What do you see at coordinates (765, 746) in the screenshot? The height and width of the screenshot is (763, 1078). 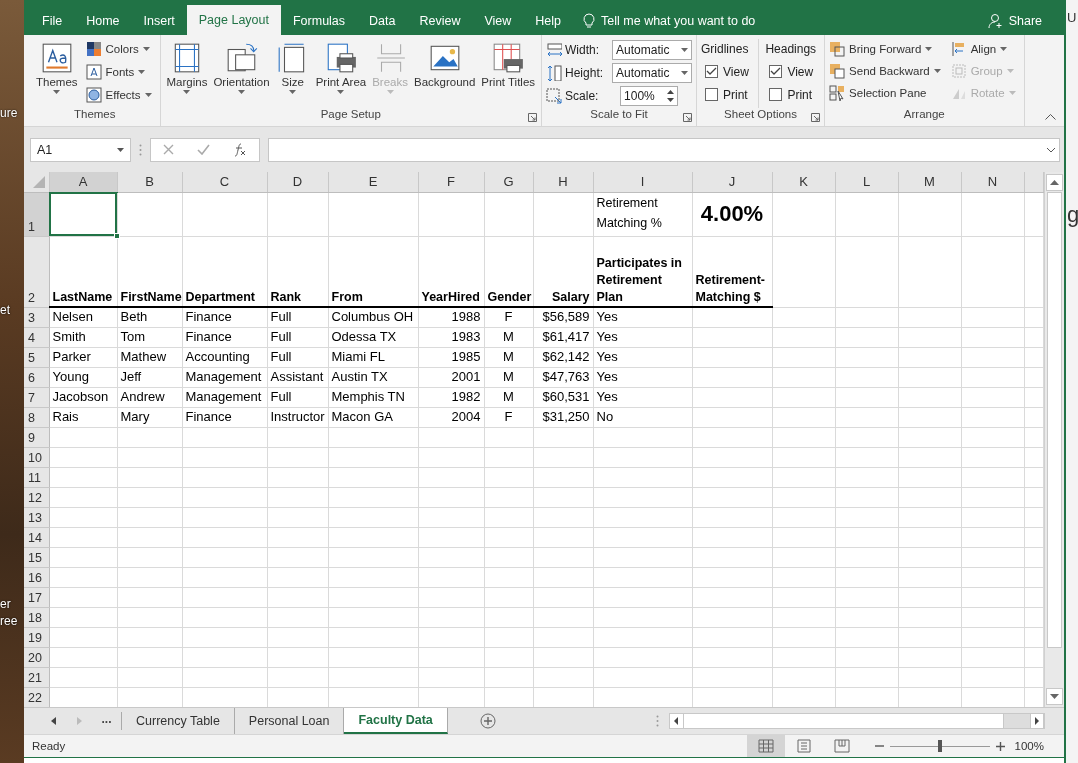 I see `normal-view-button` at bounding box center [765, 746].